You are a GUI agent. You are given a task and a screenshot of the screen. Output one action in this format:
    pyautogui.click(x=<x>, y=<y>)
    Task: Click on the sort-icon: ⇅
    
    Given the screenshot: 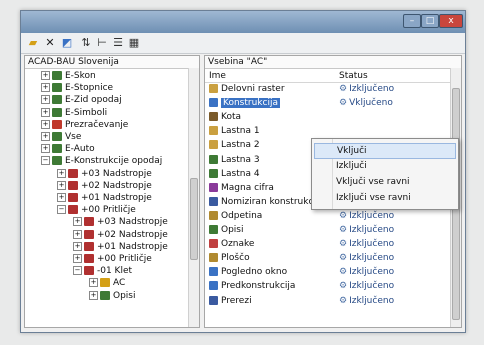 What is the action you would take?
    pyautogui.click(x=86, y=43)
    